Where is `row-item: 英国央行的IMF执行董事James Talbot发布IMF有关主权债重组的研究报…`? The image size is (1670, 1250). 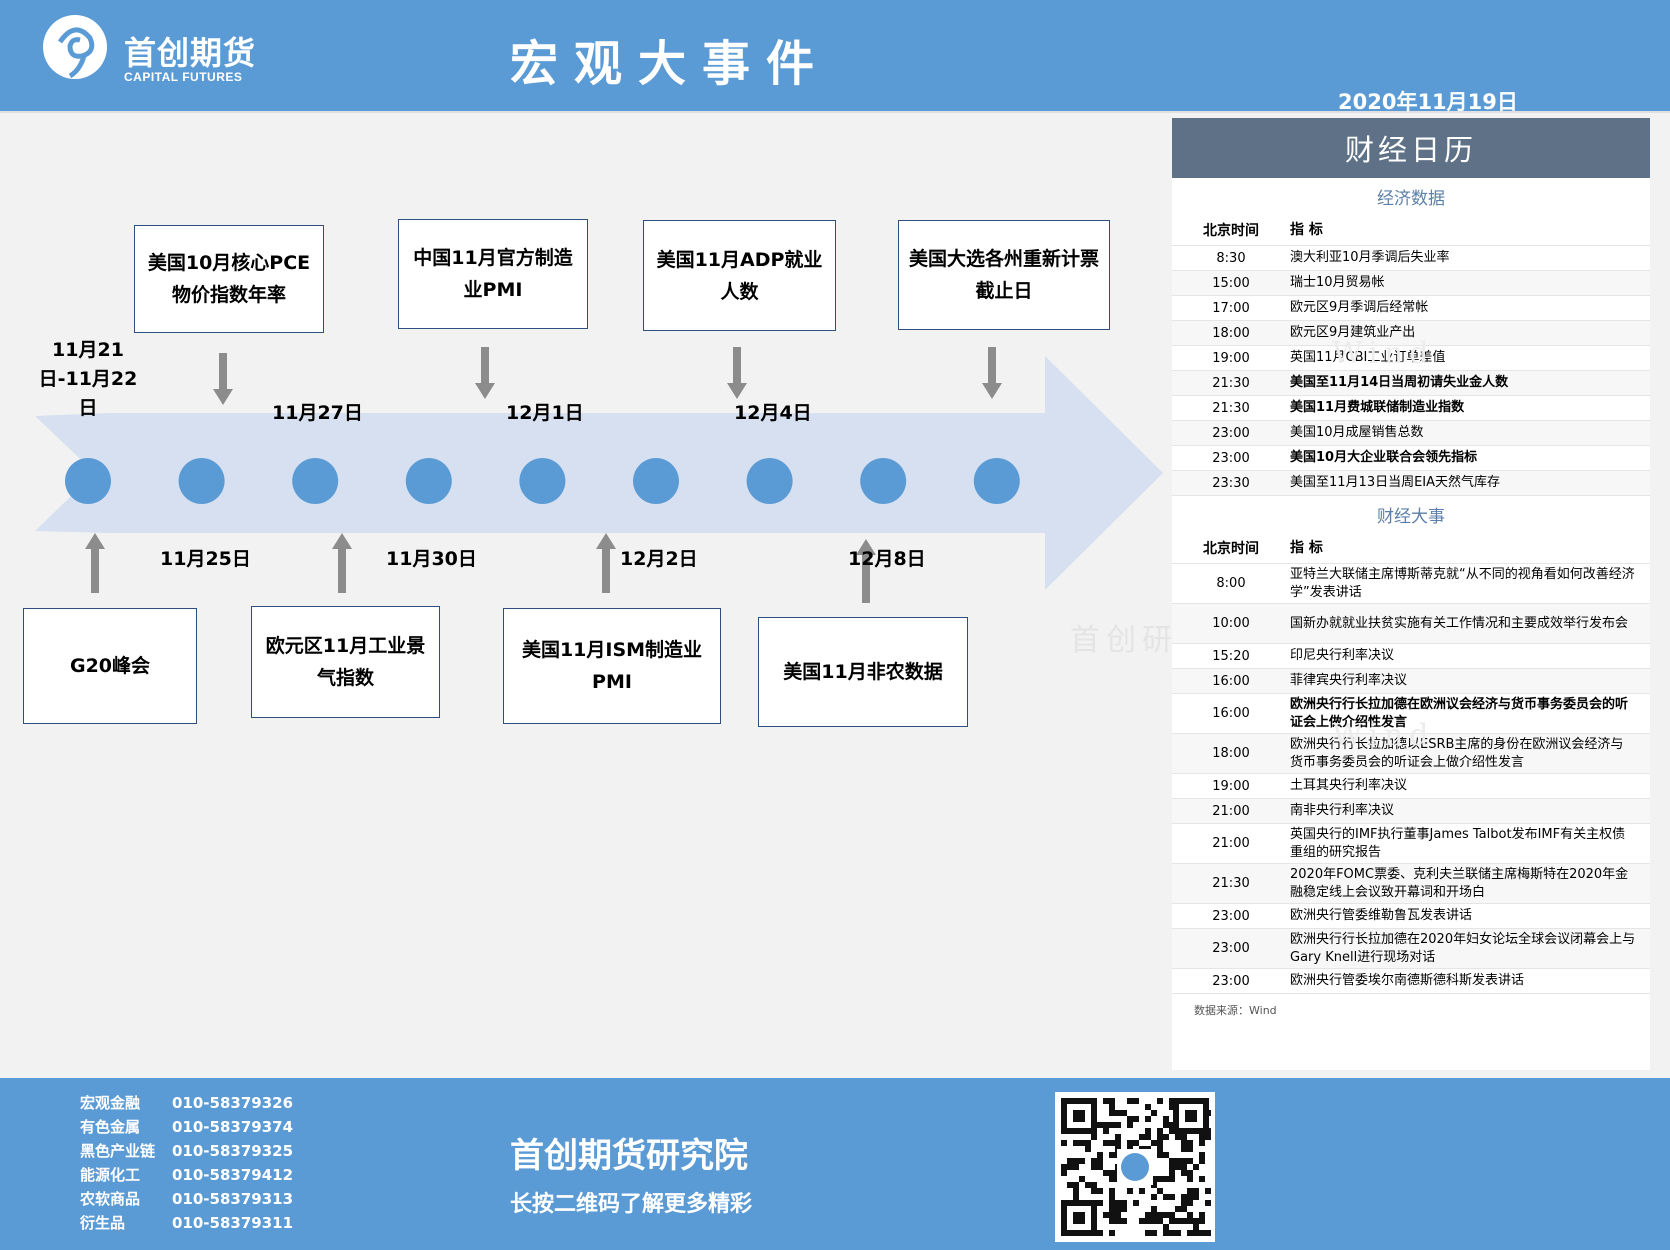 row-item: 英国央行的IMF执行董事James Talbot发布IMF有关主权债重组的研究报… is located at coordinates (1458, 843).